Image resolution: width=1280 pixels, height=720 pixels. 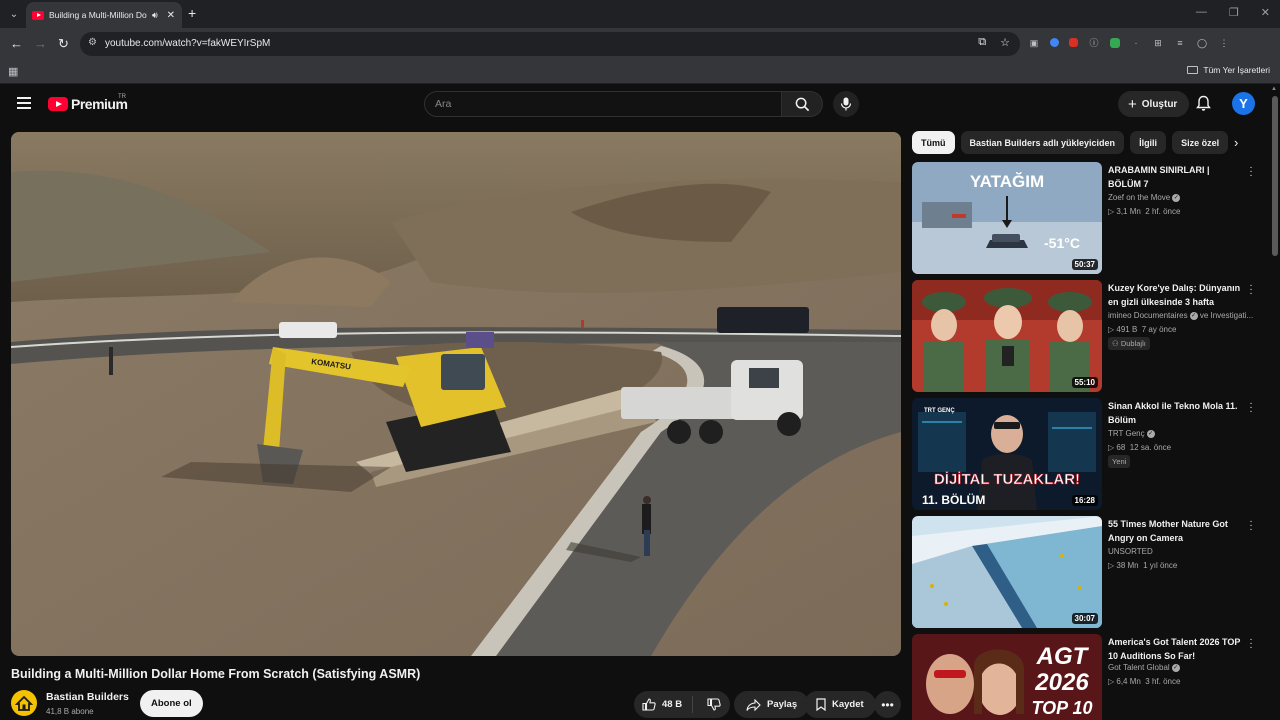 What do you see at coordinates (1007, 181) in the screenshot?
I see `thumbnail-text: YATAĞIM` at bounding box center [1007, 181].